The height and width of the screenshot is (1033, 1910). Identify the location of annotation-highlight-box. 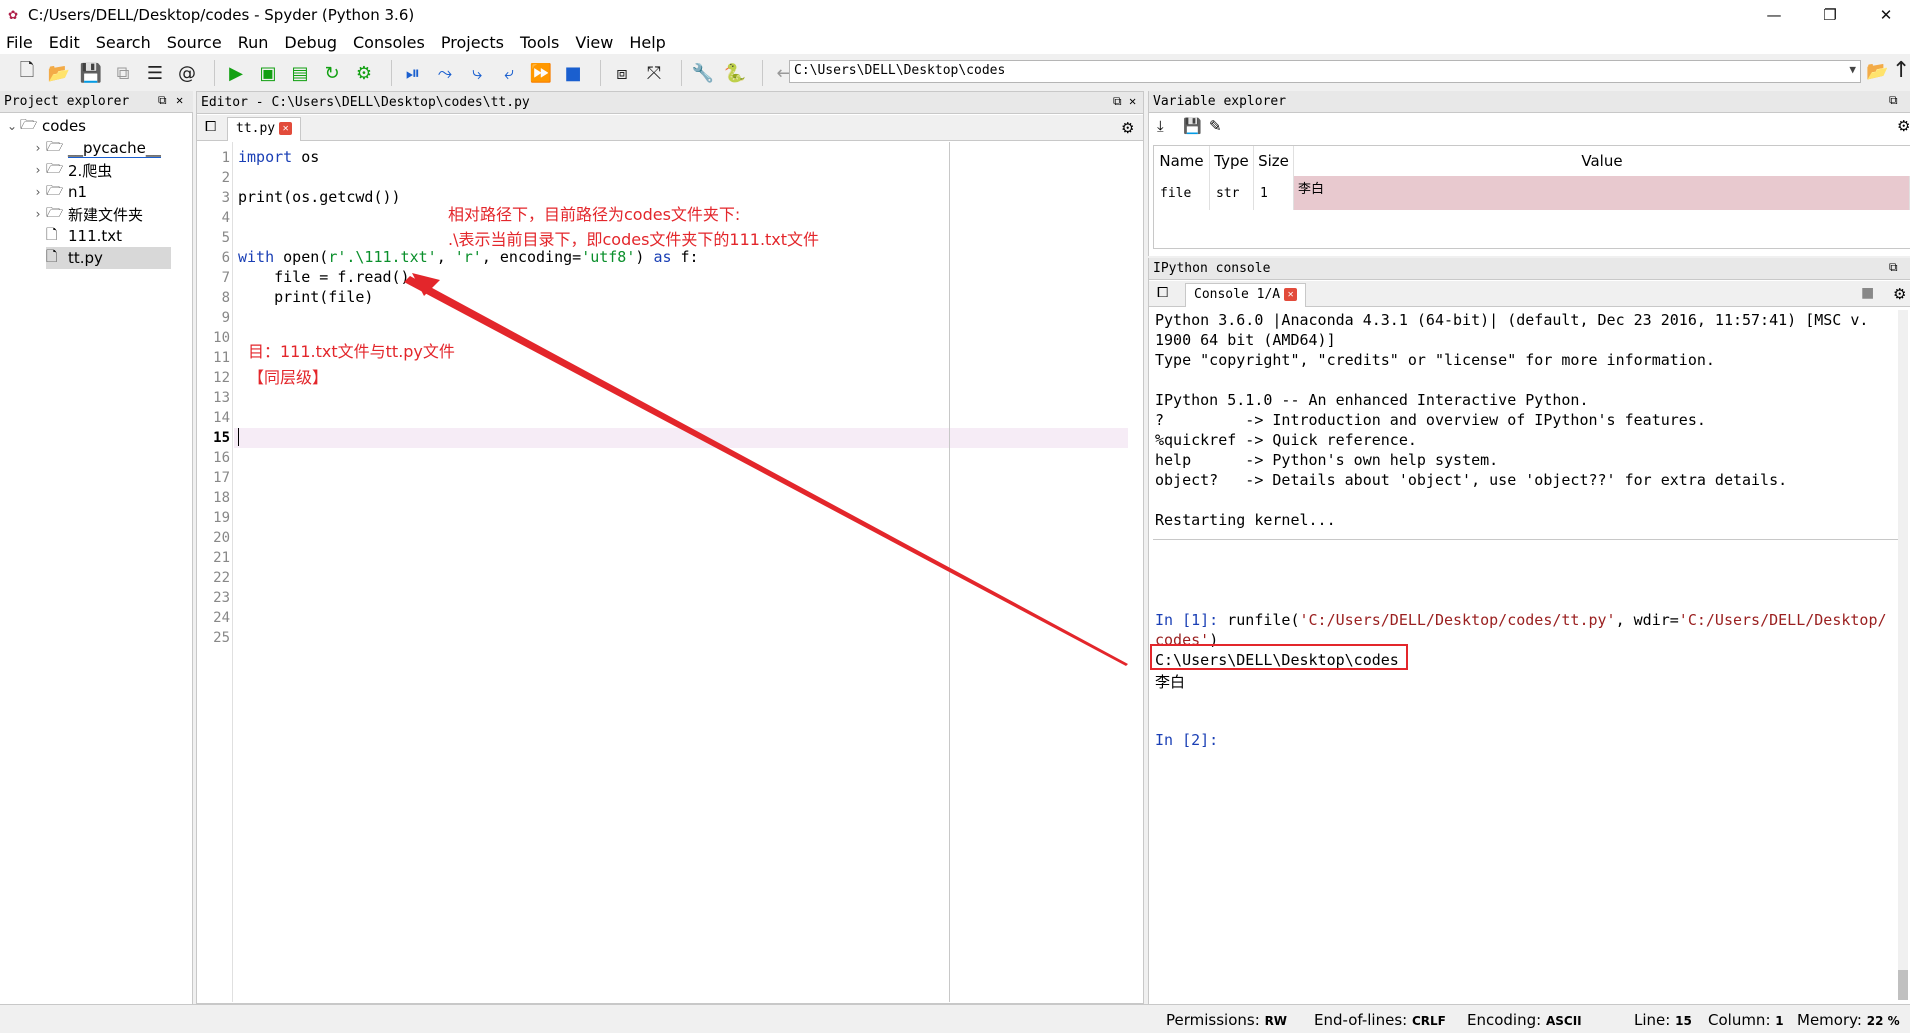
(1279, 657).